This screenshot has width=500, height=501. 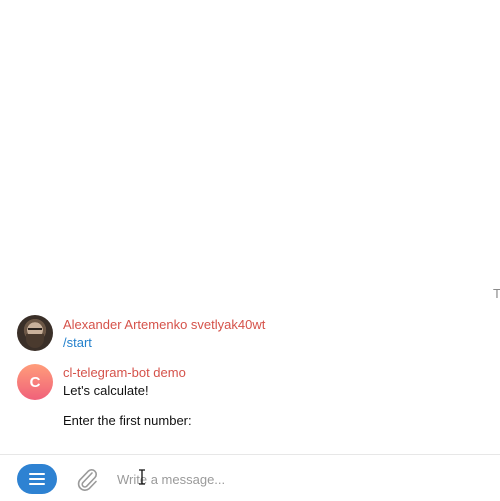 I want to click on message-composer, so click(x=250, y=477).